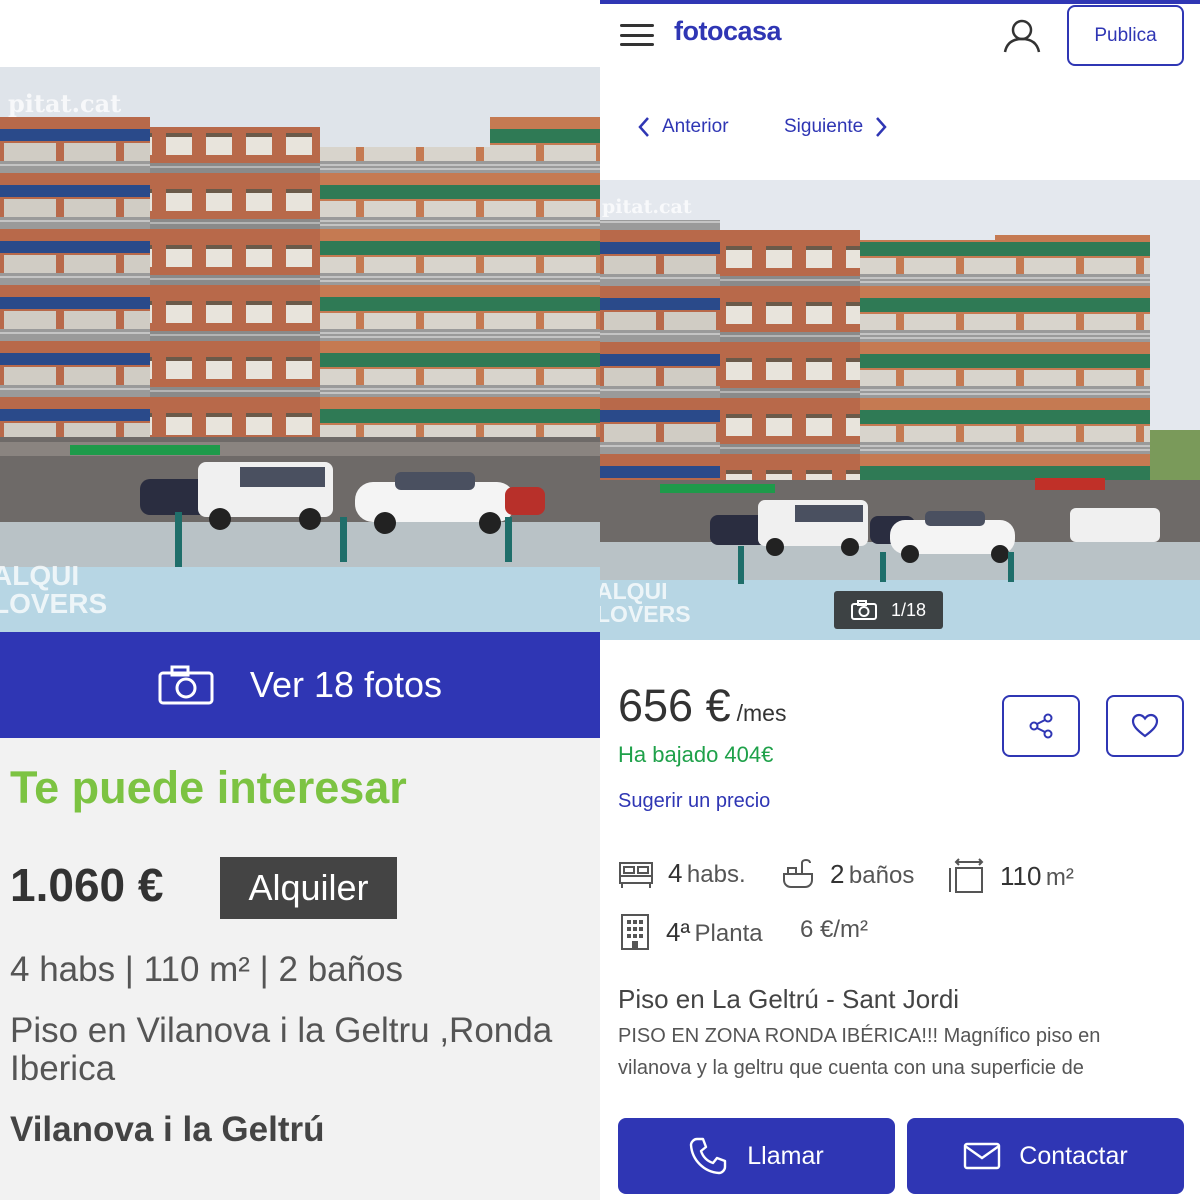 This screenshot has height=1200, width=1200. I want to click on publish-button: Publica, so click(1125, 35).